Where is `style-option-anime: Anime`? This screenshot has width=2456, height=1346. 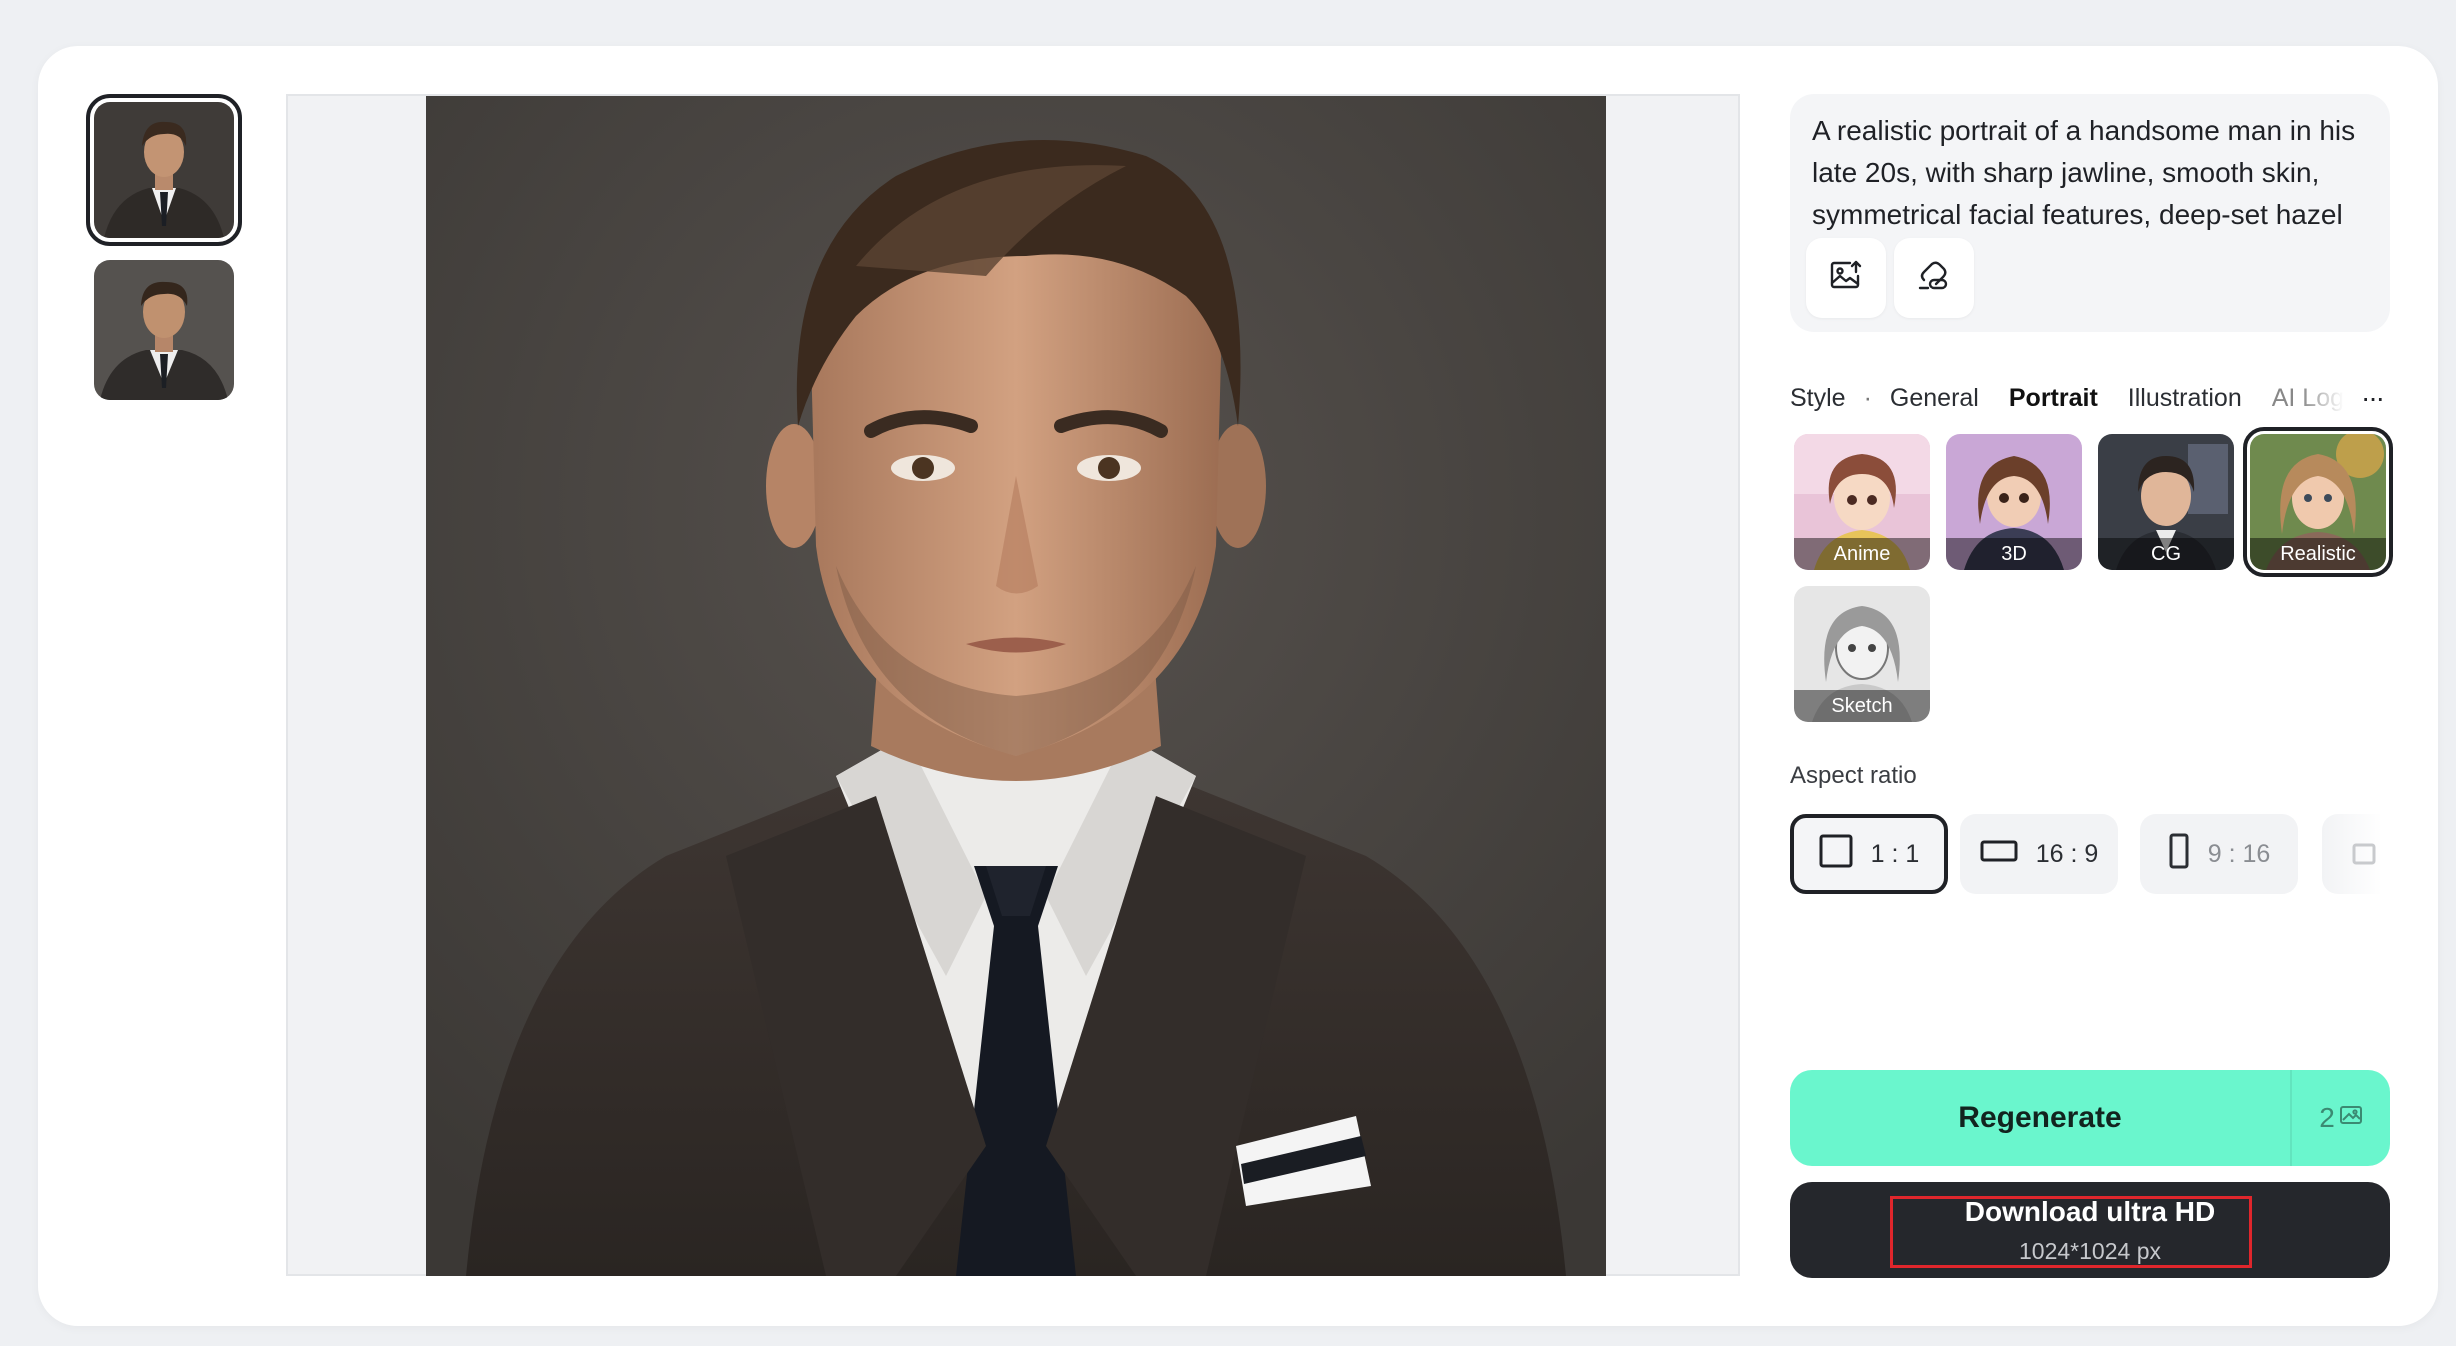 style-option-anime: Anime is located at coordinates (1862, 502).